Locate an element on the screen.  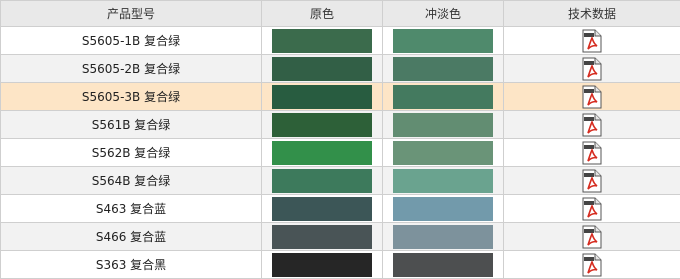
table-row: S363 复合黑 is located at coordinates (340, 265).